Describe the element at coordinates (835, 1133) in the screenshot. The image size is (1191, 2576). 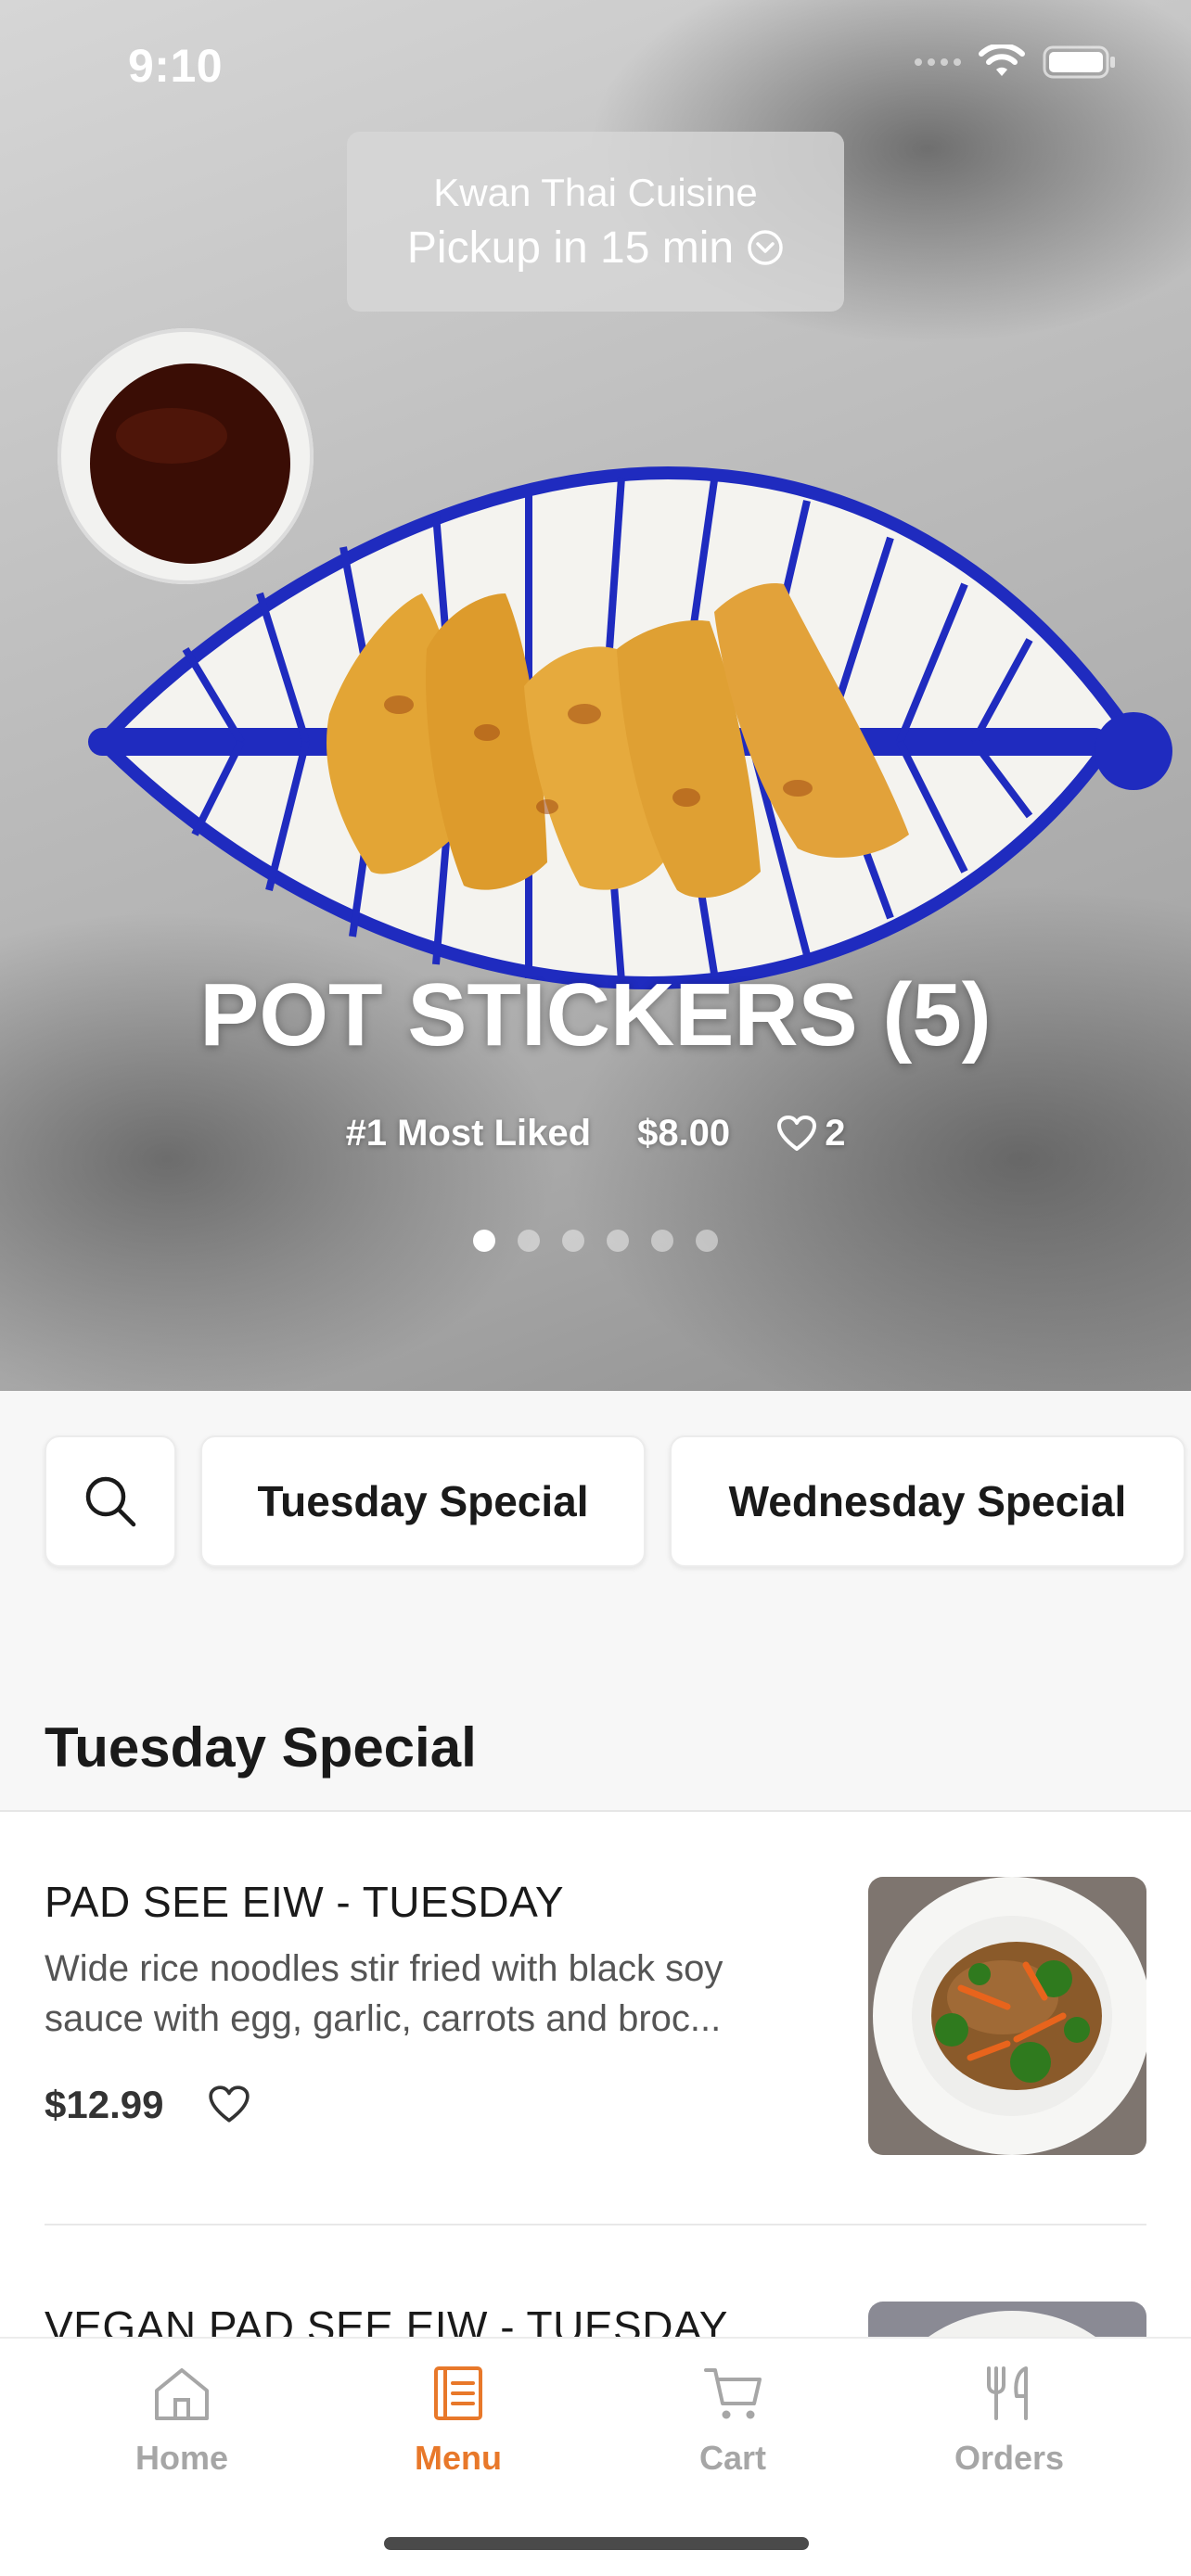
I see `featured-likes-count: 2` at that location.